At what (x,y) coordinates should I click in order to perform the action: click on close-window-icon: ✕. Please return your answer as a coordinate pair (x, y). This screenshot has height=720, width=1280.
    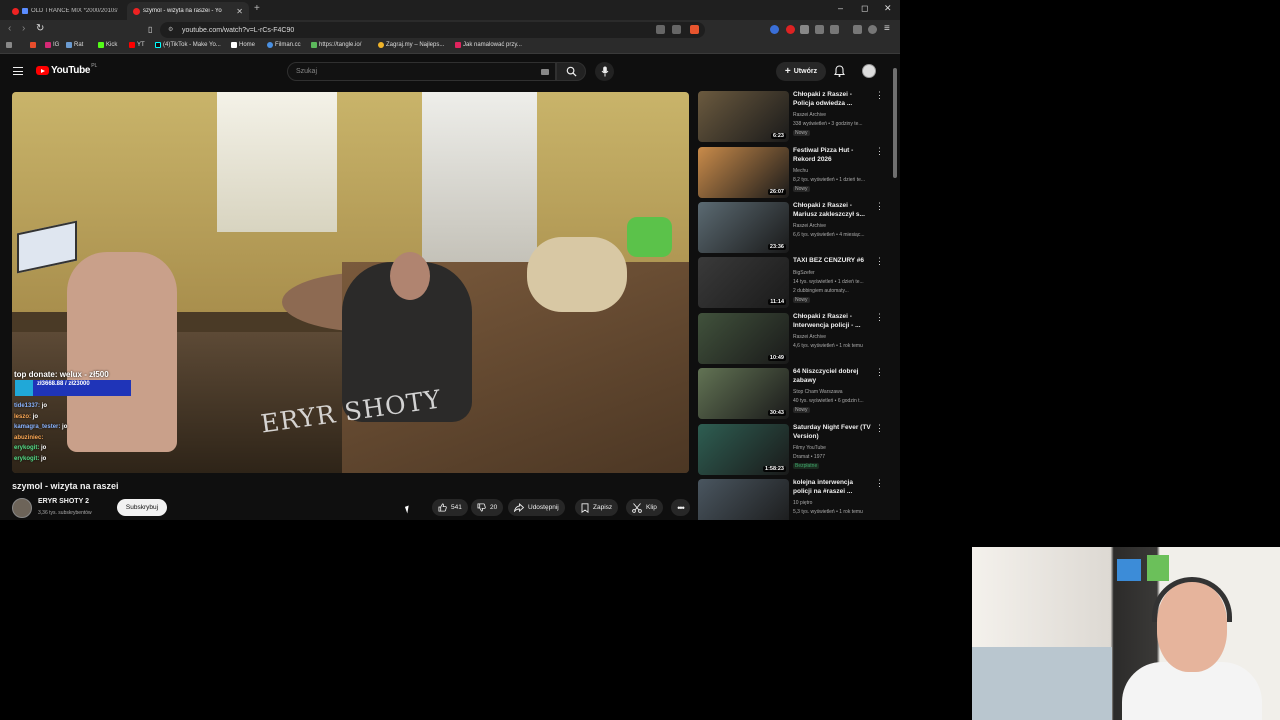
    Looking at the image, I should click on (888, 8).